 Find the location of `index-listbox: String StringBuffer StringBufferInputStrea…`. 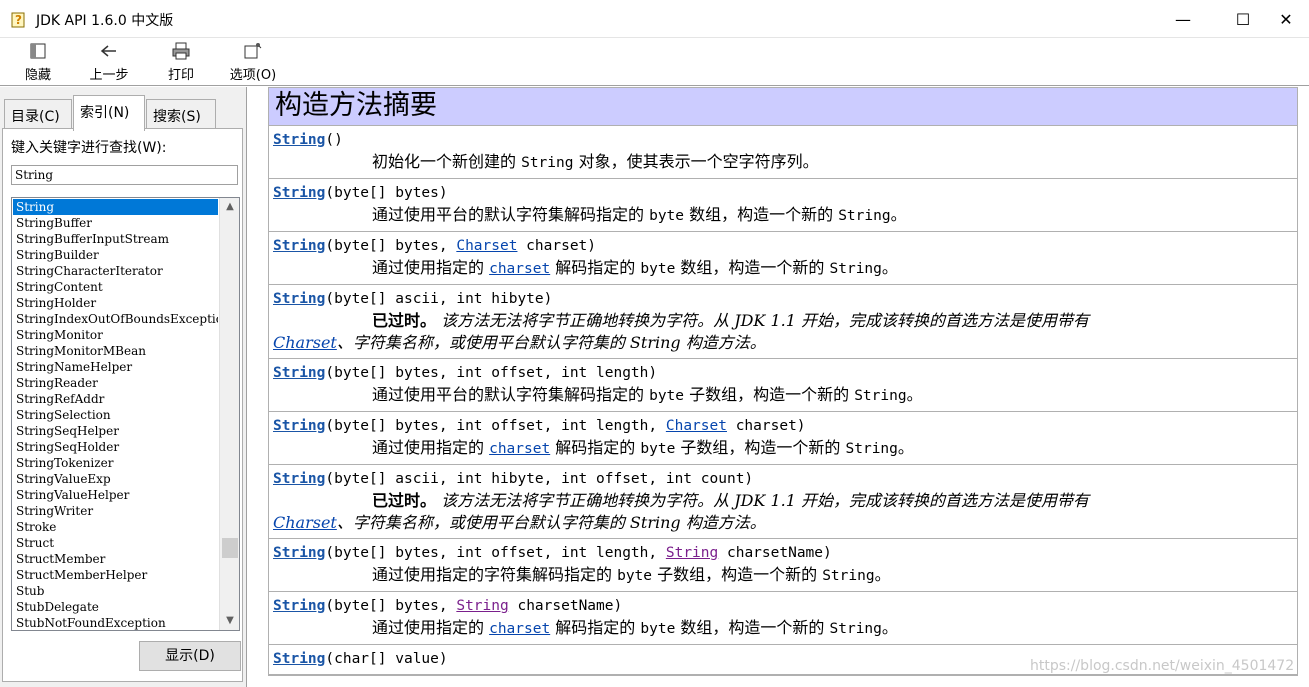

index-listbox: String StringBuffer StringBufferInputStrea… is located at coordinates (125, 414).